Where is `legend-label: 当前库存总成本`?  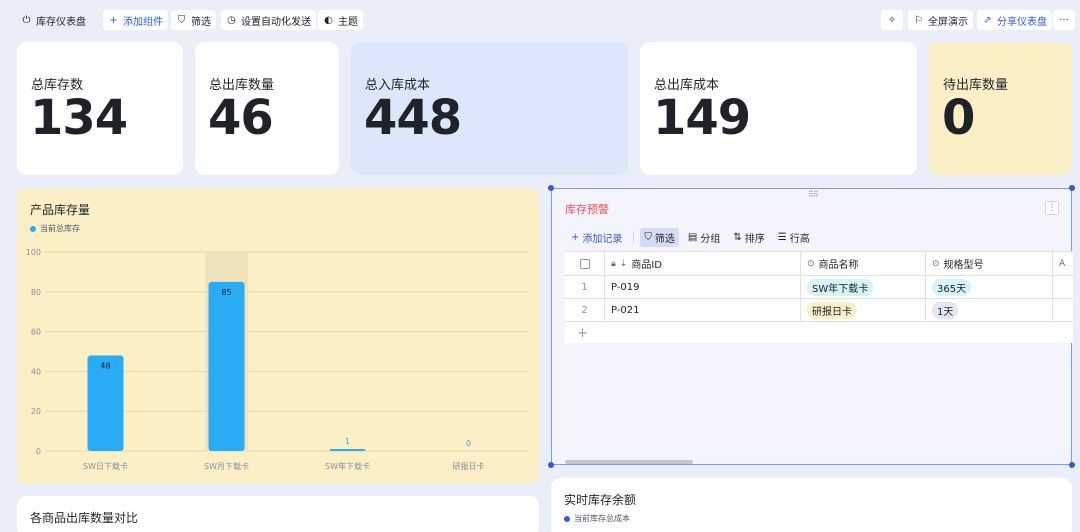 legend-label: 当前库存总成本 is located at coordinates (602, 518).